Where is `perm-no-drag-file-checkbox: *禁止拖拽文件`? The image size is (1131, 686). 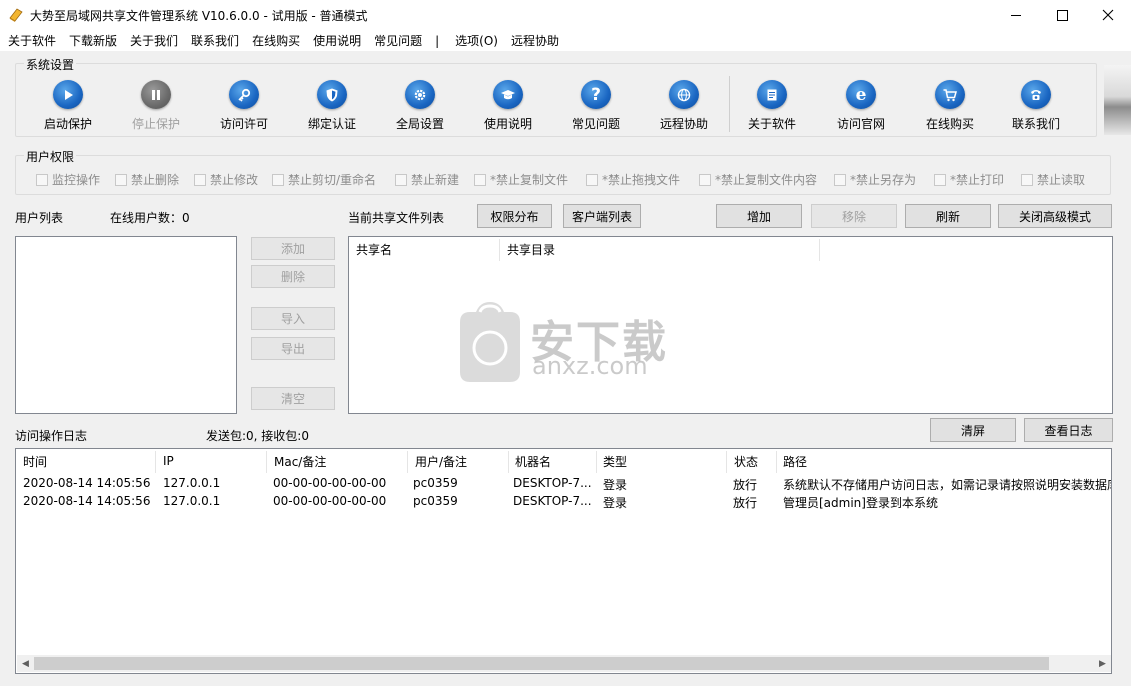
perm-no-drag-file-checkbox: *禁止拖拽文件 is located at coordinates (633, 179).